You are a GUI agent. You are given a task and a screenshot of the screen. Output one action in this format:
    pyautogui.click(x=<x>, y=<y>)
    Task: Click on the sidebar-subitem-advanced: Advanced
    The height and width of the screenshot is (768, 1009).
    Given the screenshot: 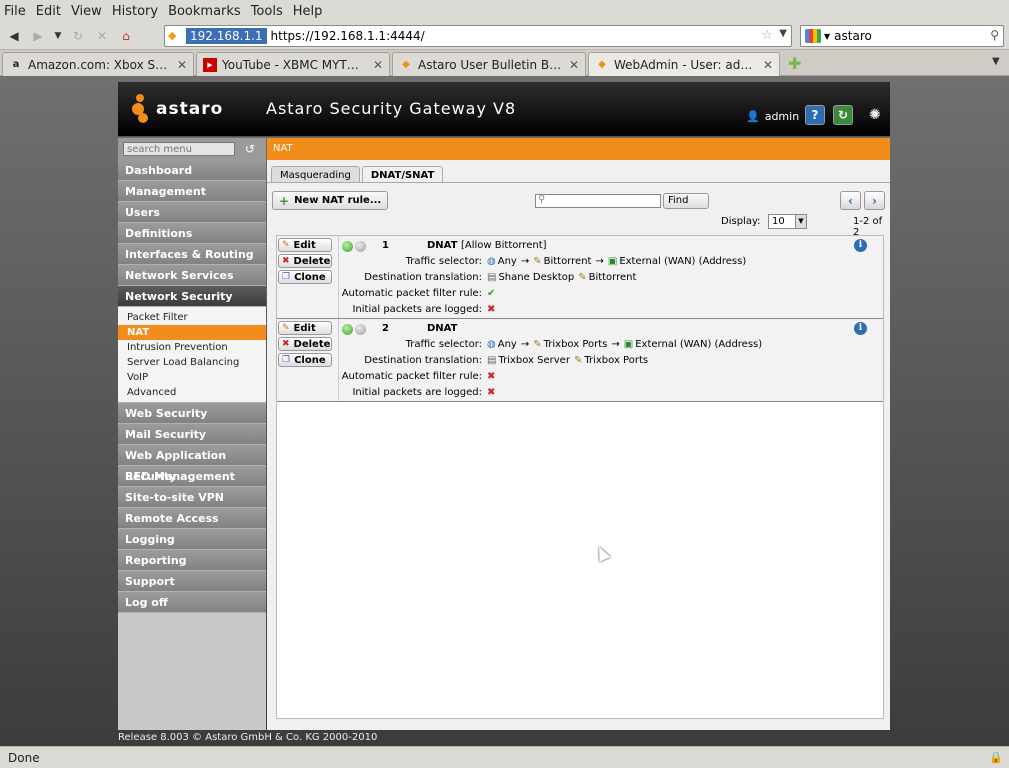 What is the action you would take?
    pyautogui.click(x=192, y=392)
    